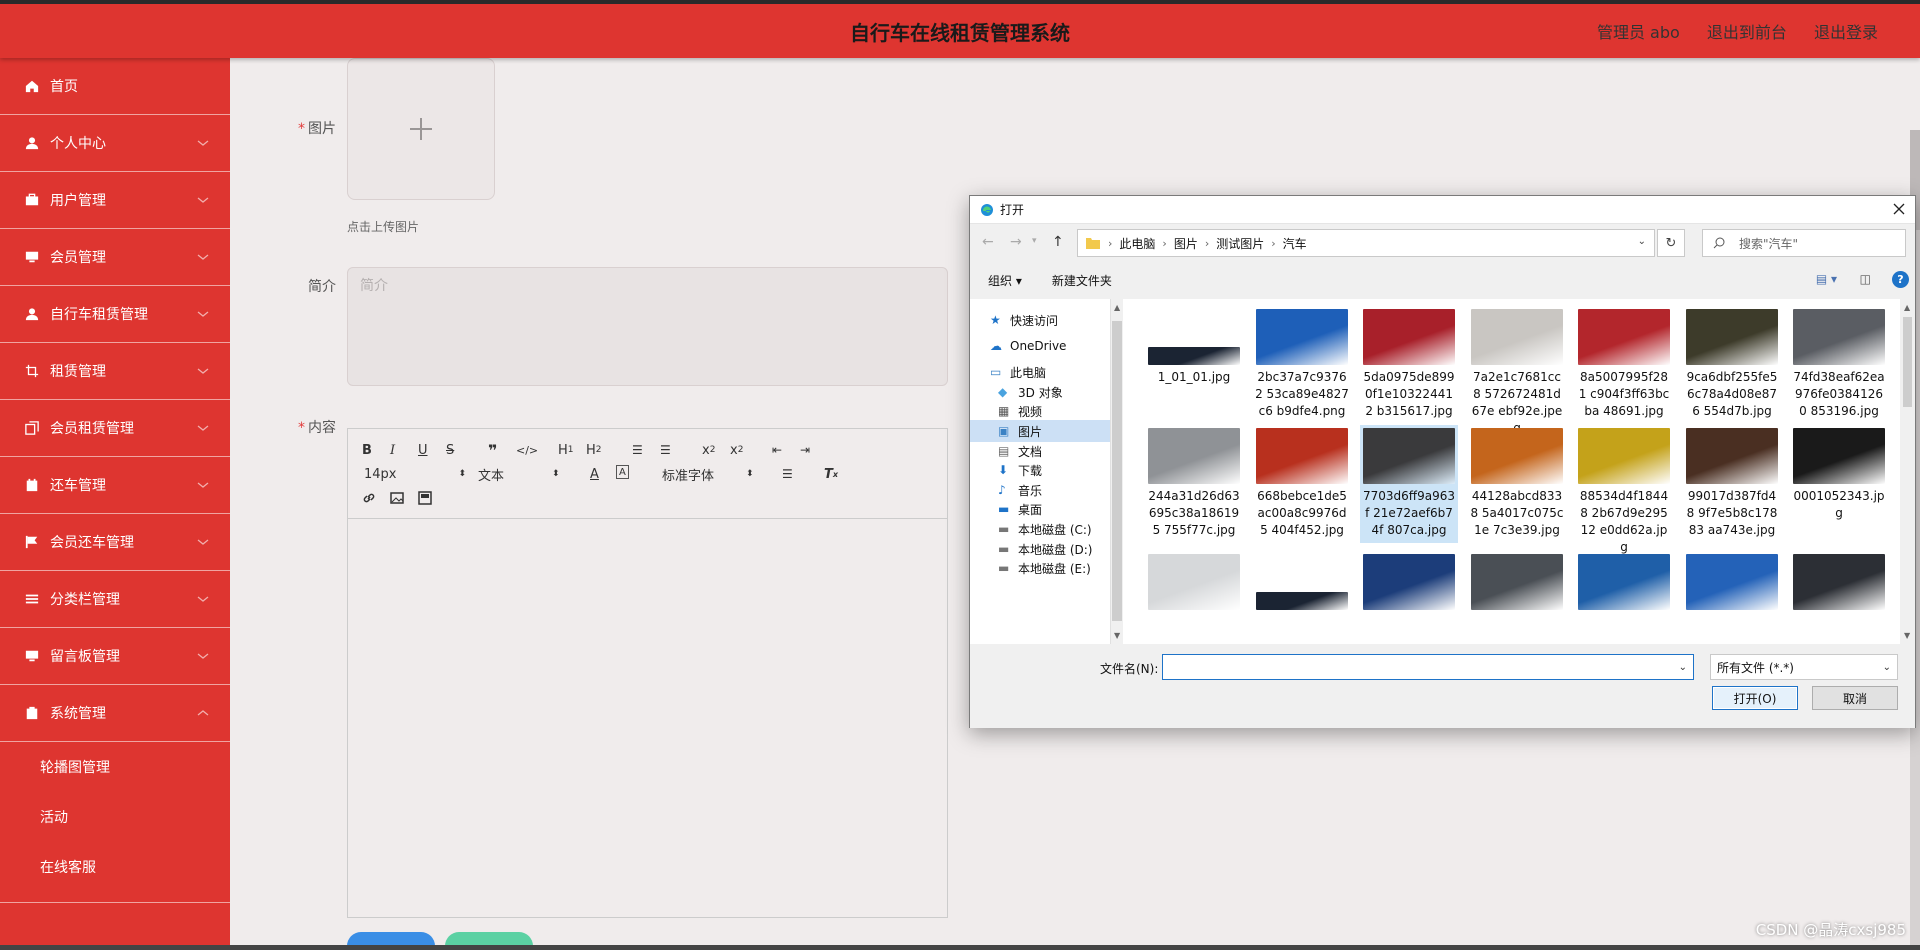 The image size is (1920, 950). I want to click on navigation-scrollbar-thumb, so click(1117, 471).